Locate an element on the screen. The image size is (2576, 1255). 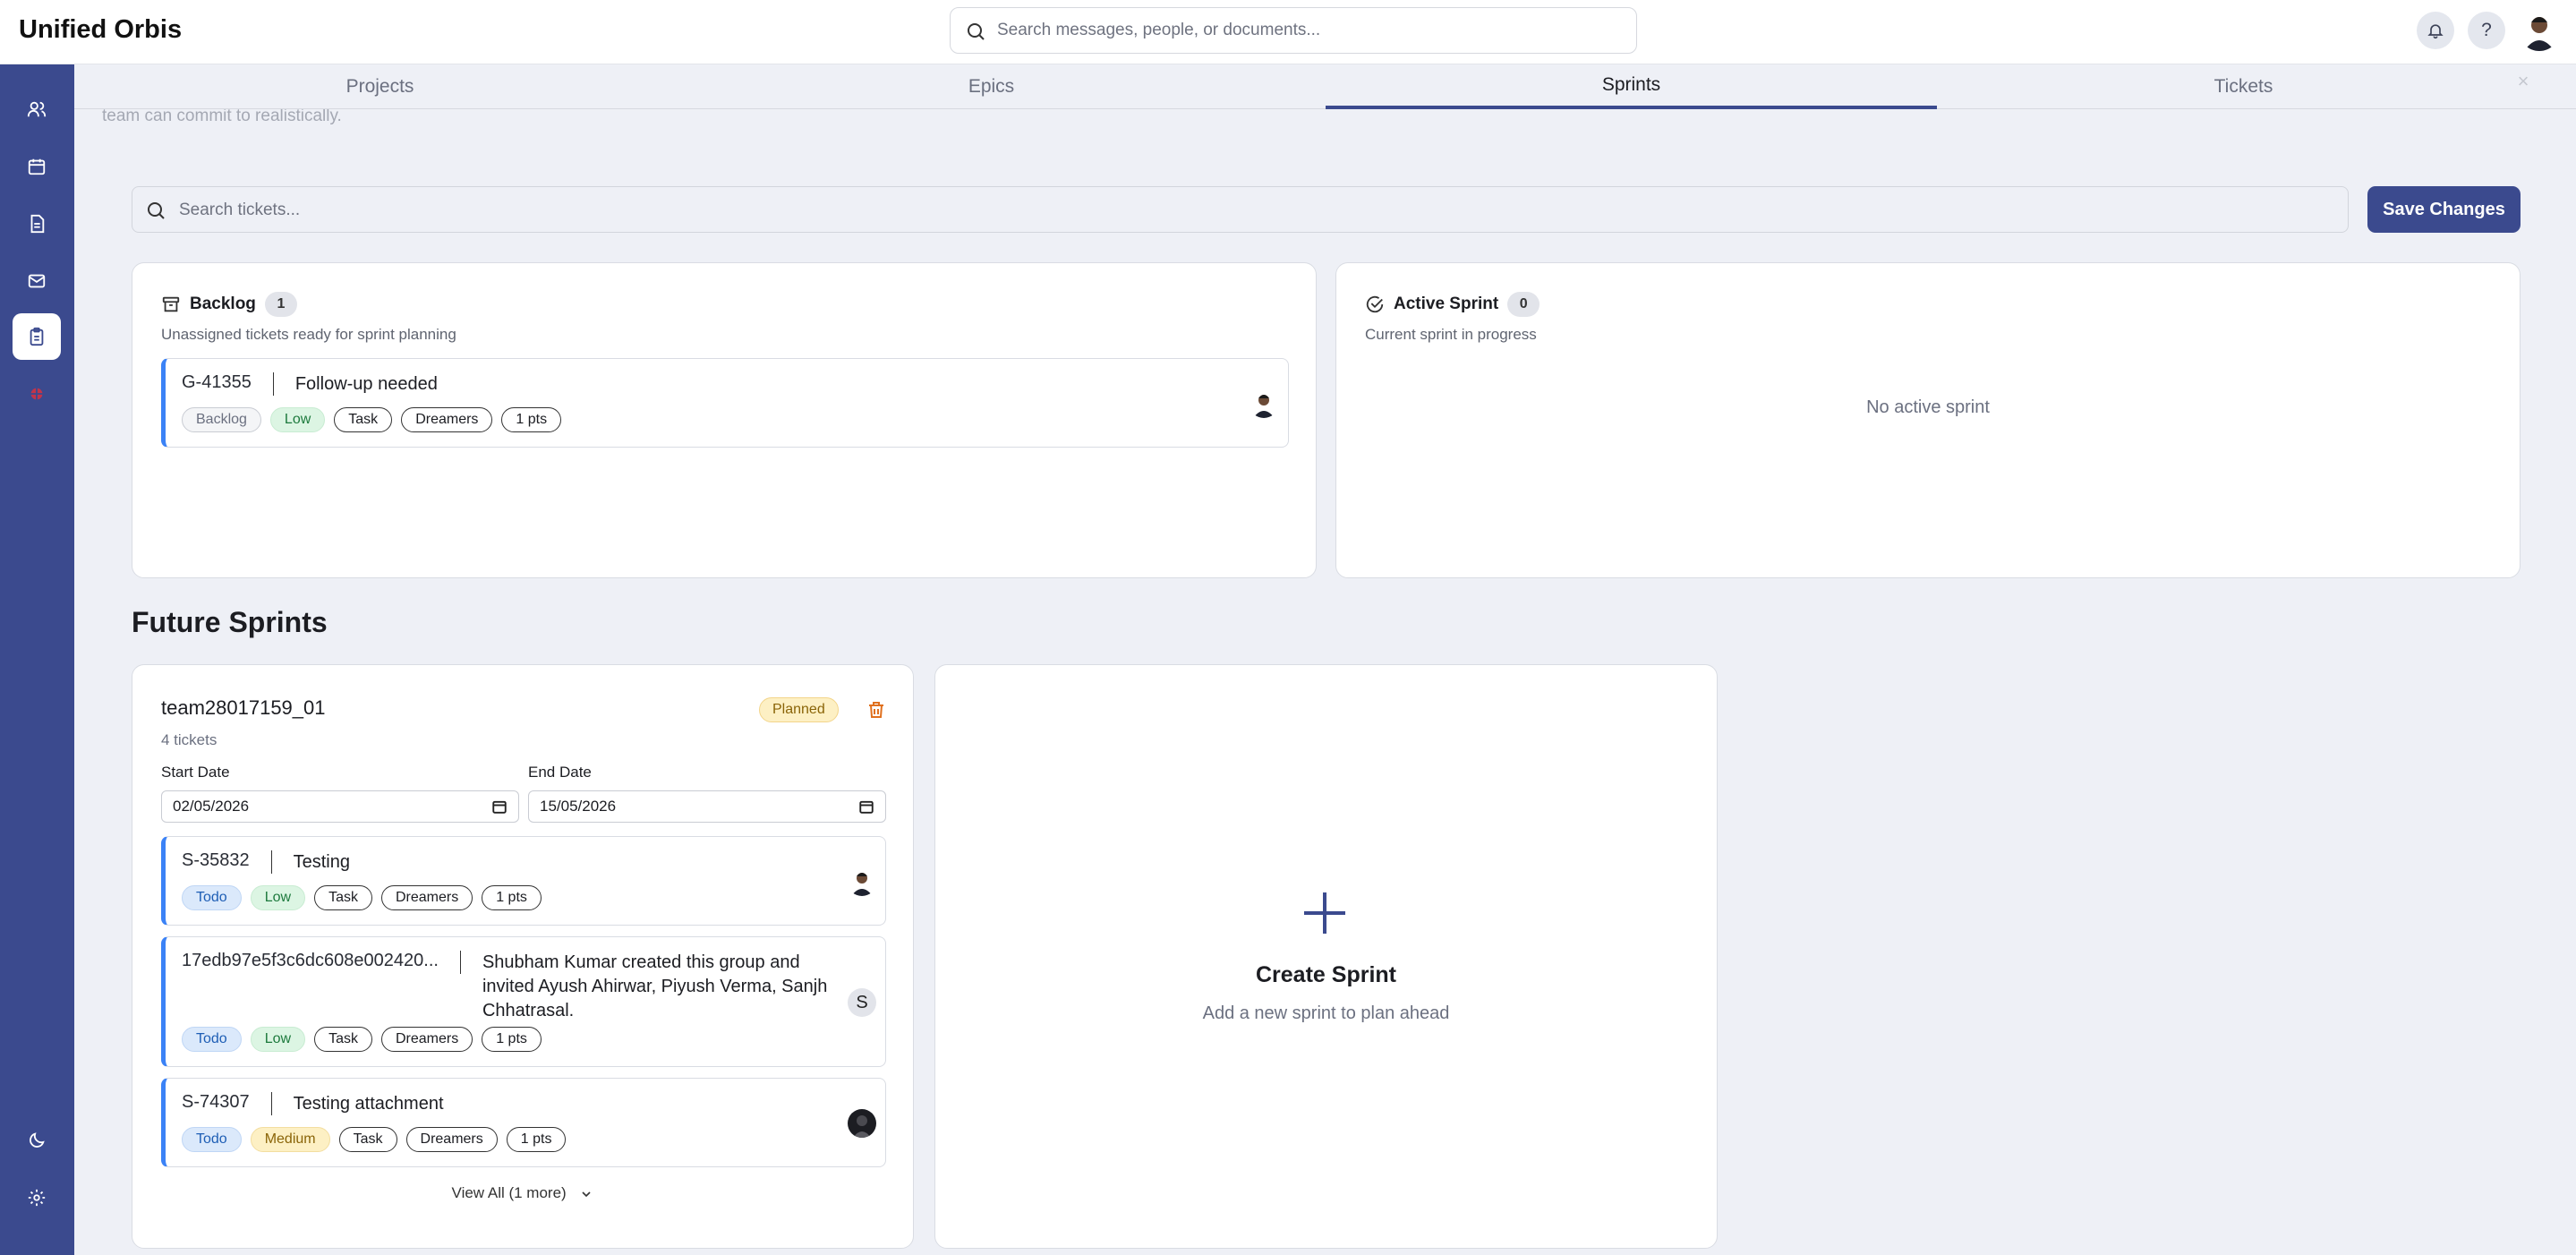
sidebar-item-app is located at coordinates (37, 394).